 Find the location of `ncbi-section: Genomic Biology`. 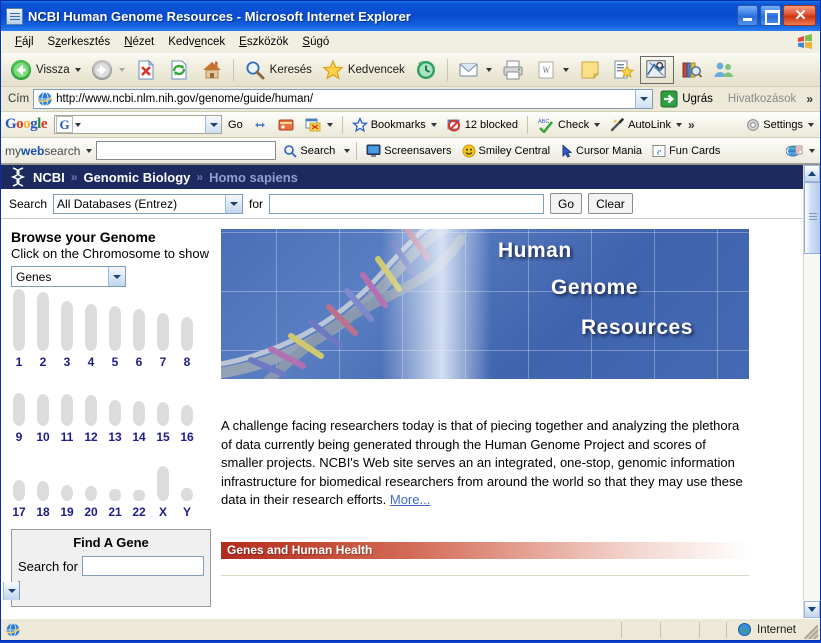

ncbi-section: Genomic Biology is located at coordinates (136, 177).